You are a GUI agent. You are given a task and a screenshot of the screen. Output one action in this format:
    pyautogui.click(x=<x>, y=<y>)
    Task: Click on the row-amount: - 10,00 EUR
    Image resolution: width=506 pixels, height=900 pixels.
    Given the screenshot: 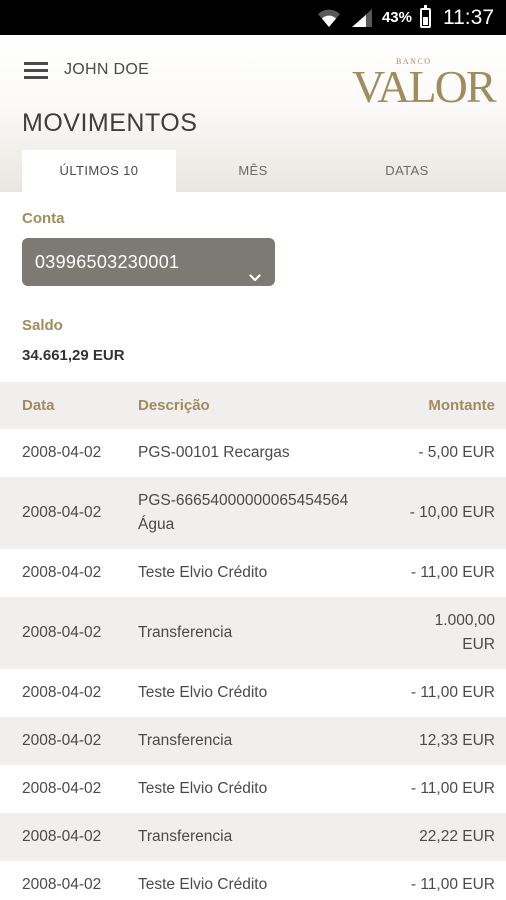 What is the action you would take?
    pyautogui.click(x=452, y=512)
    